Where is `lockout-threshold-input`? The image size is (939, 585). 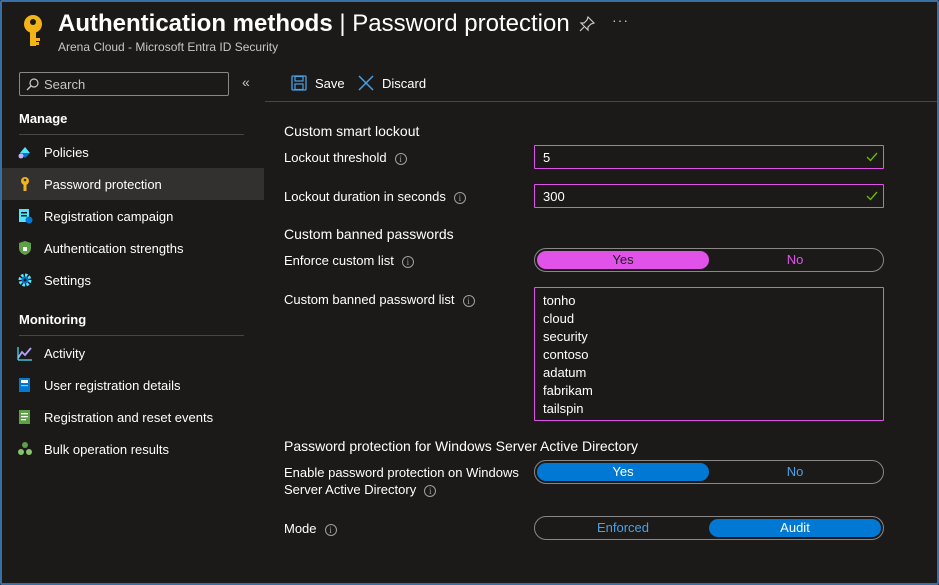 lockout-threshold-input is located at coordinates (693, 157).